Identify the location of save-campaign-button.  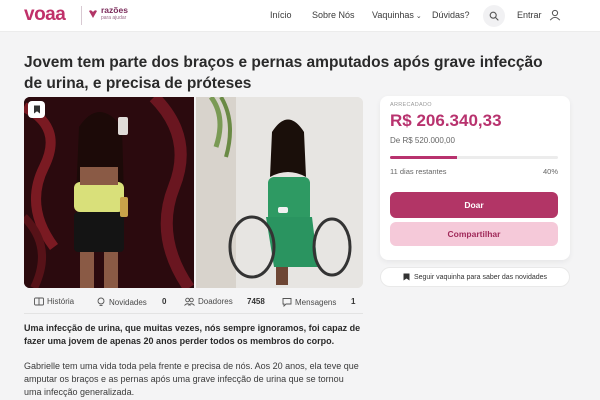
(36, 109).